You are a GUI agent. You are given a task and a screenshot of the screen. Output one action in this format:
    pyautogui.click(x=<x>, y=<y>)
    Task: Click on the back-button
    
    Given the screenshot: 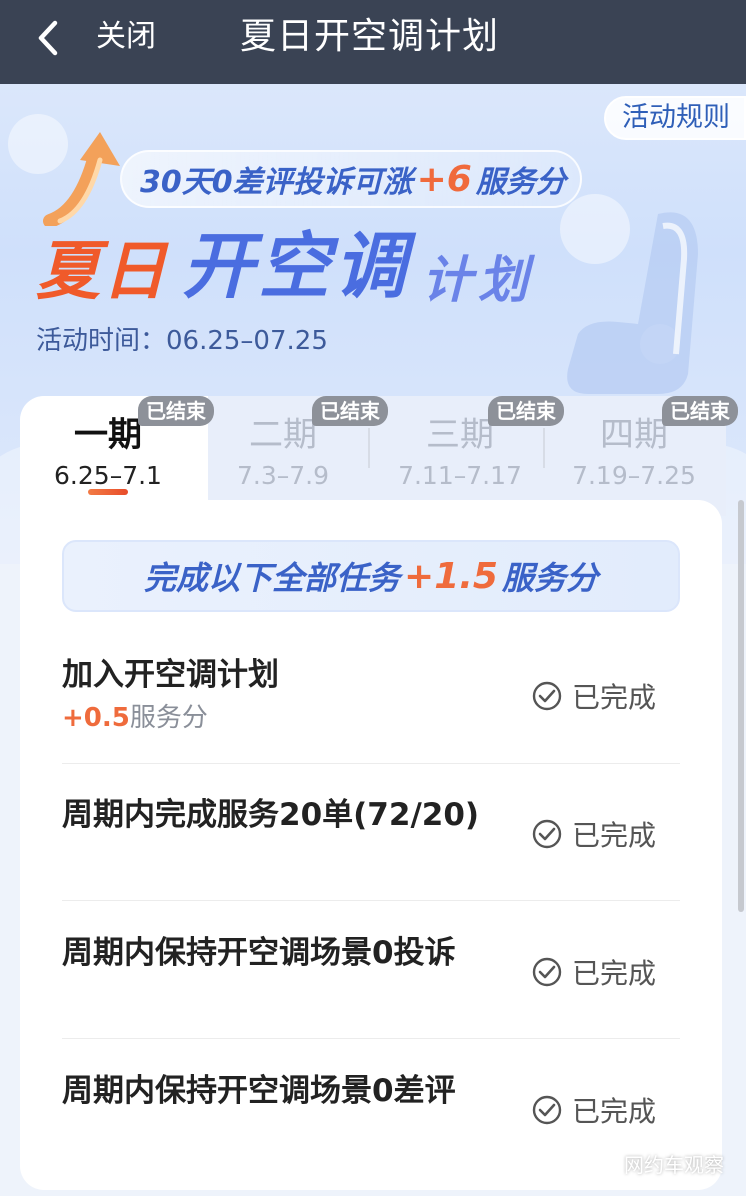 What is the action you would take?
    pyautogui.click(x=48, y=38)
    